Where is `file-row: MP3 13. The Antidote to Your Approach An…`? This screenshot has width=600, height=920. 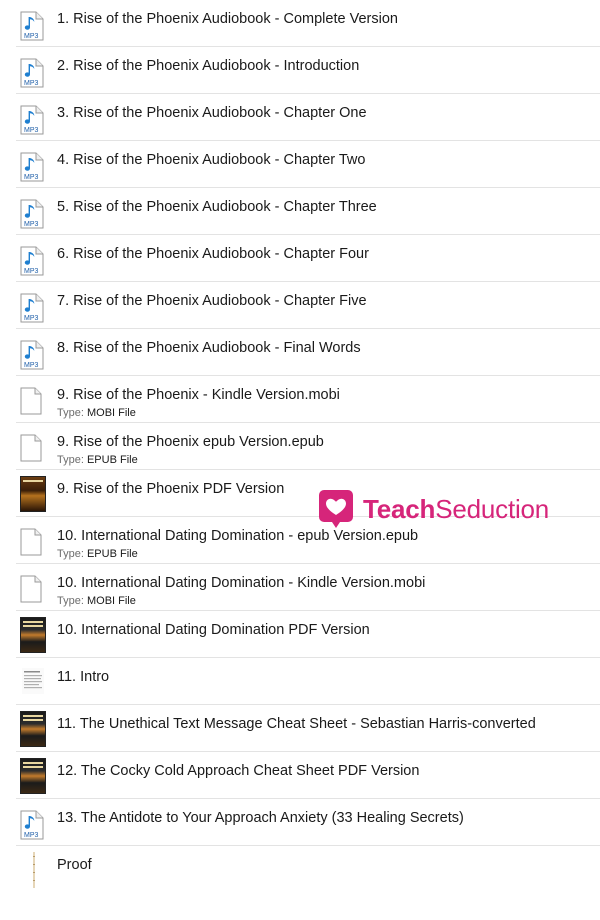 file-row: MP3 13. The Antidote to Your Approach An… is located at coordinates (308, 822).